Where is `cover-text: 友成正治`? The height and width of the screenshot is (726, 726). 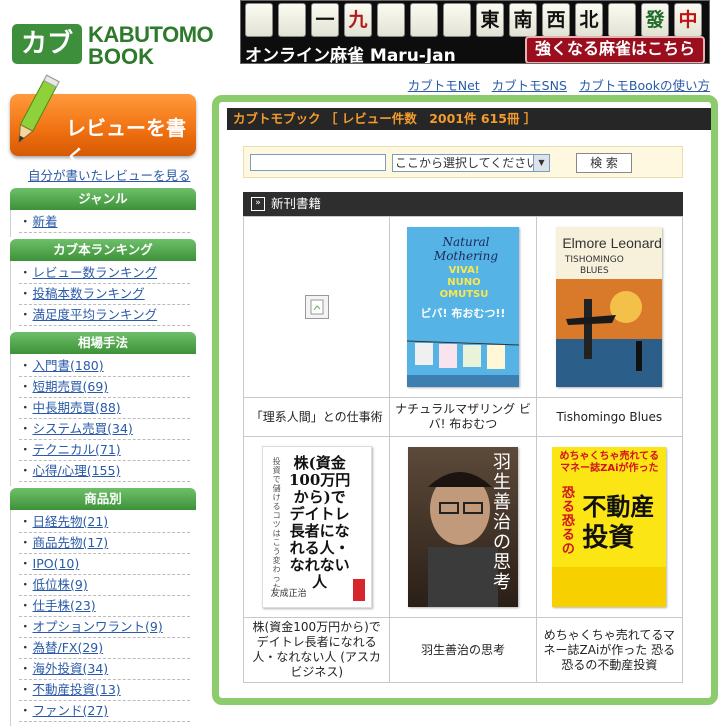
cover-text: 友成正治 is located at coordinates (288, 594).